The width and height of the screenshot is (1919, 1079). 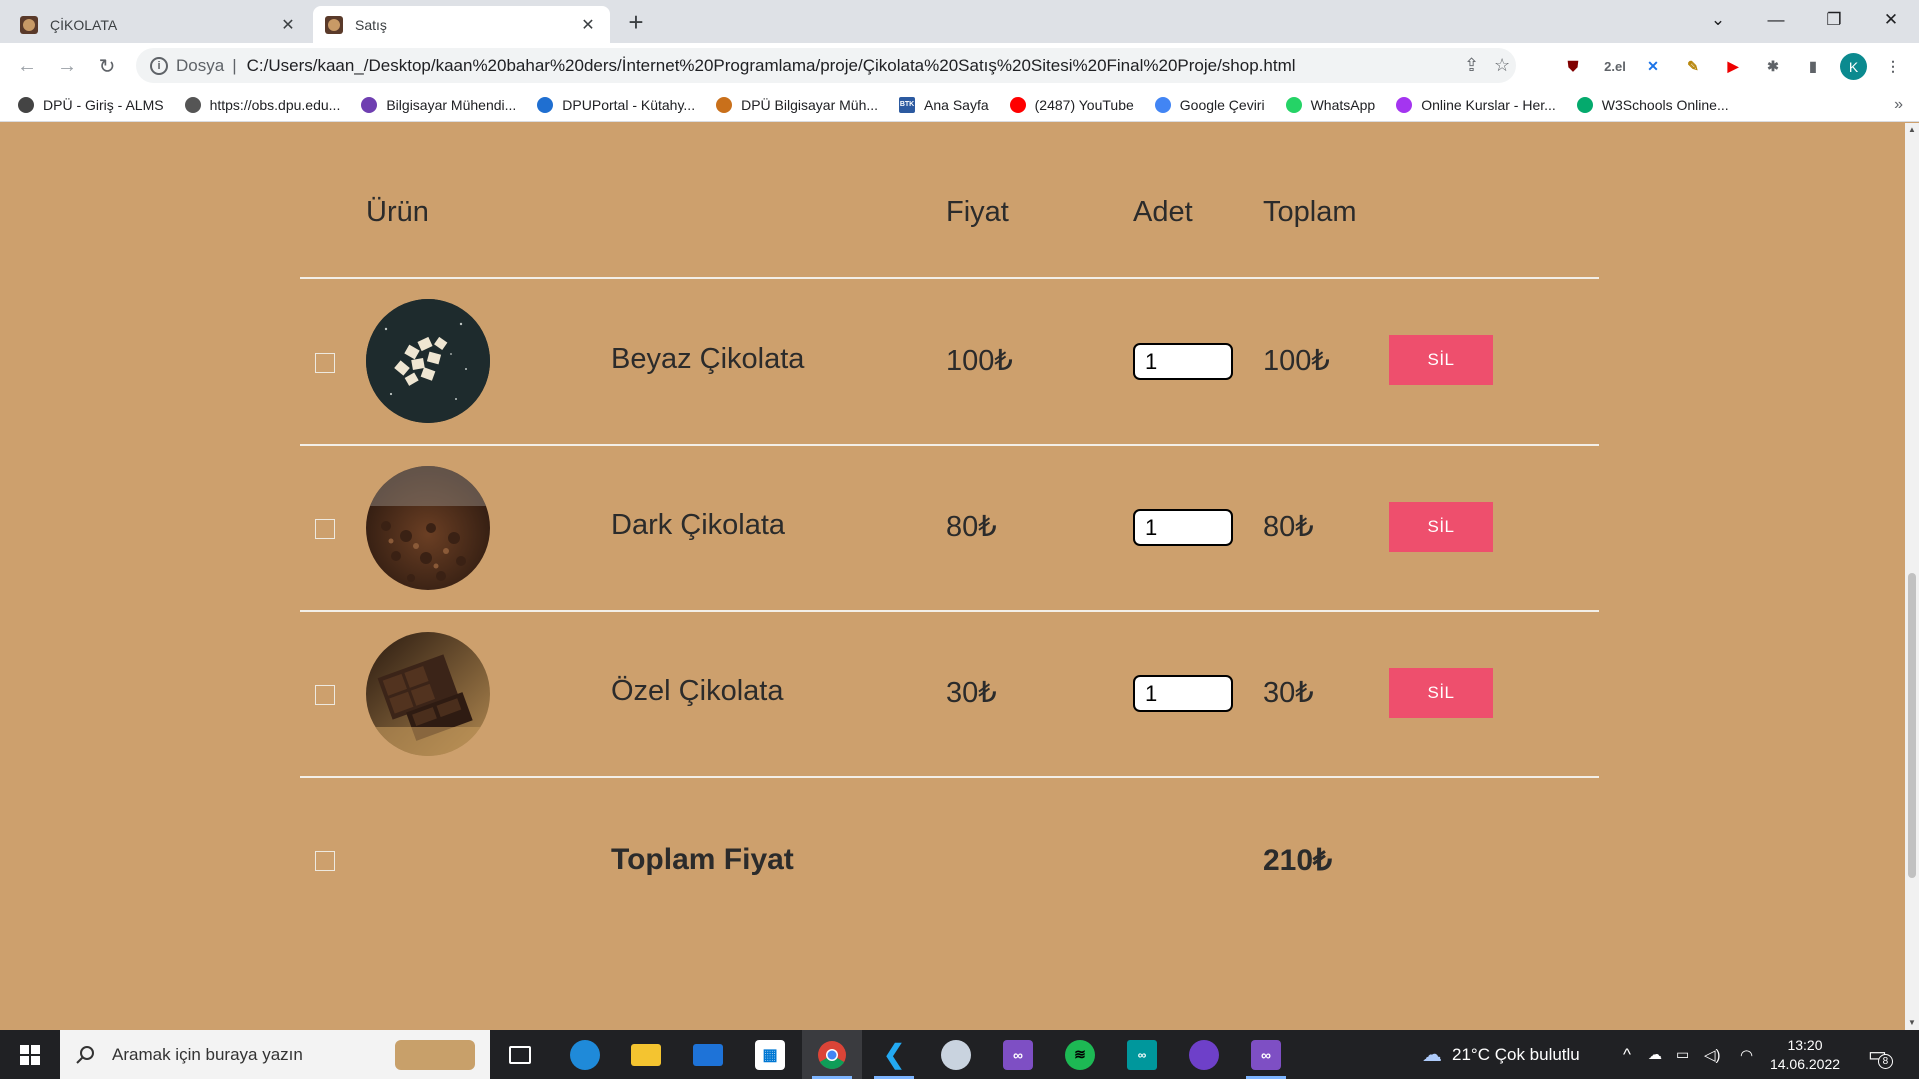 I want to click on task-view-icon, so click(x=520, y=1054).